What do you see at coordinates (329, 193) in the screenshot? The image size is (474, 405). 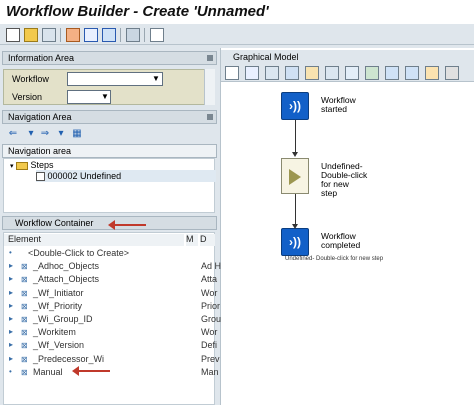 I see `node-label: step` at bounding box center [329, 193].